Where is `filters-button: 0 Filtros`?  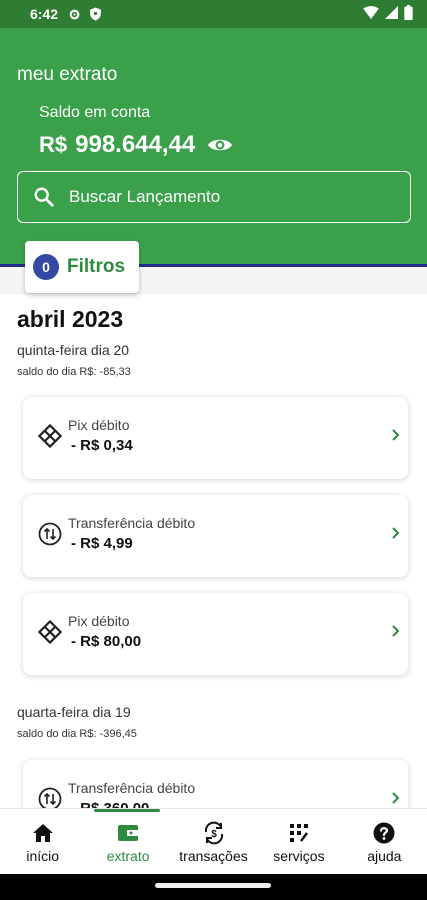
filters-button: 0 Filtros is located at coordinates (82, 267).